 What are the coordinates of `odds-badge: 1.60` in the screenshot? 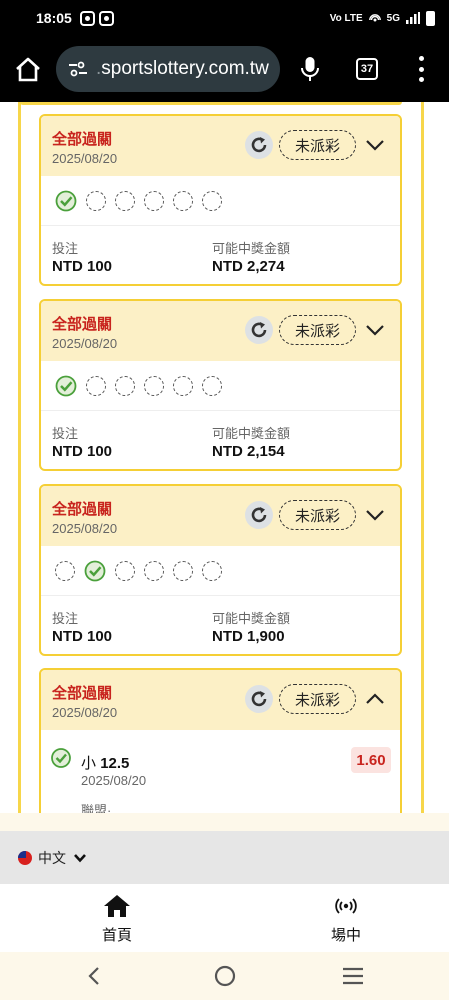 It's located at (371, 760).